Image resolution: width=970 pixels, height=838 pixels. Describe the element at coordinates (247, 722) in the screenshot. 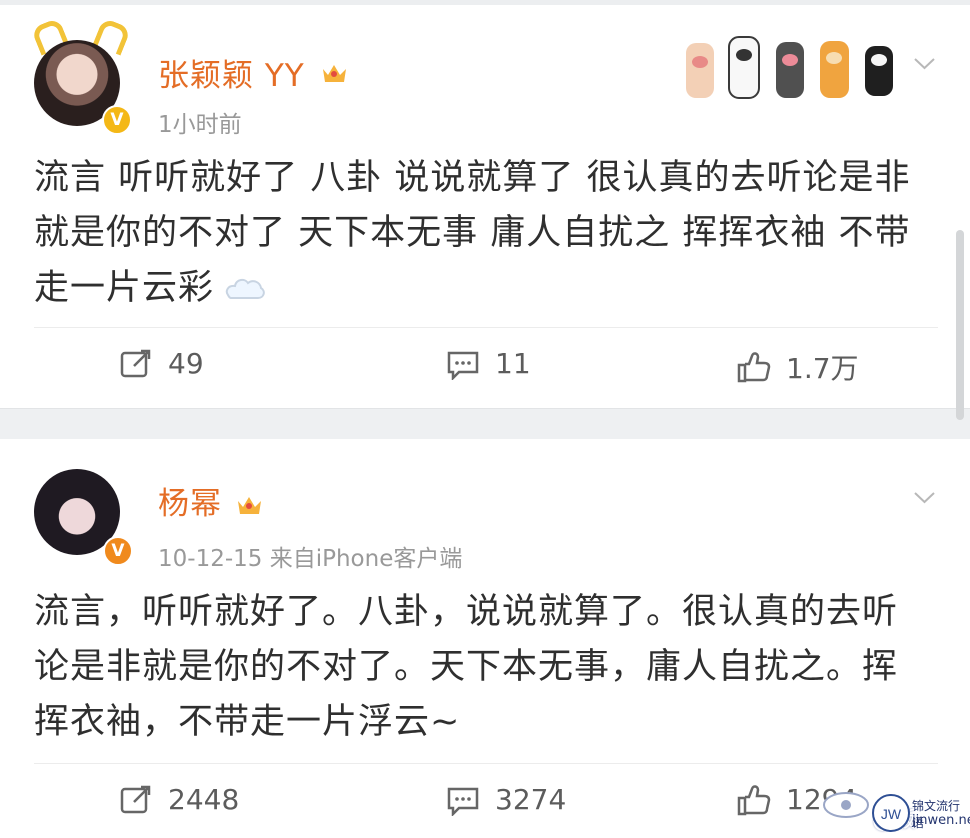

I see `post-body-line: 挥衣袖，不带走一片浮云~` at that location.